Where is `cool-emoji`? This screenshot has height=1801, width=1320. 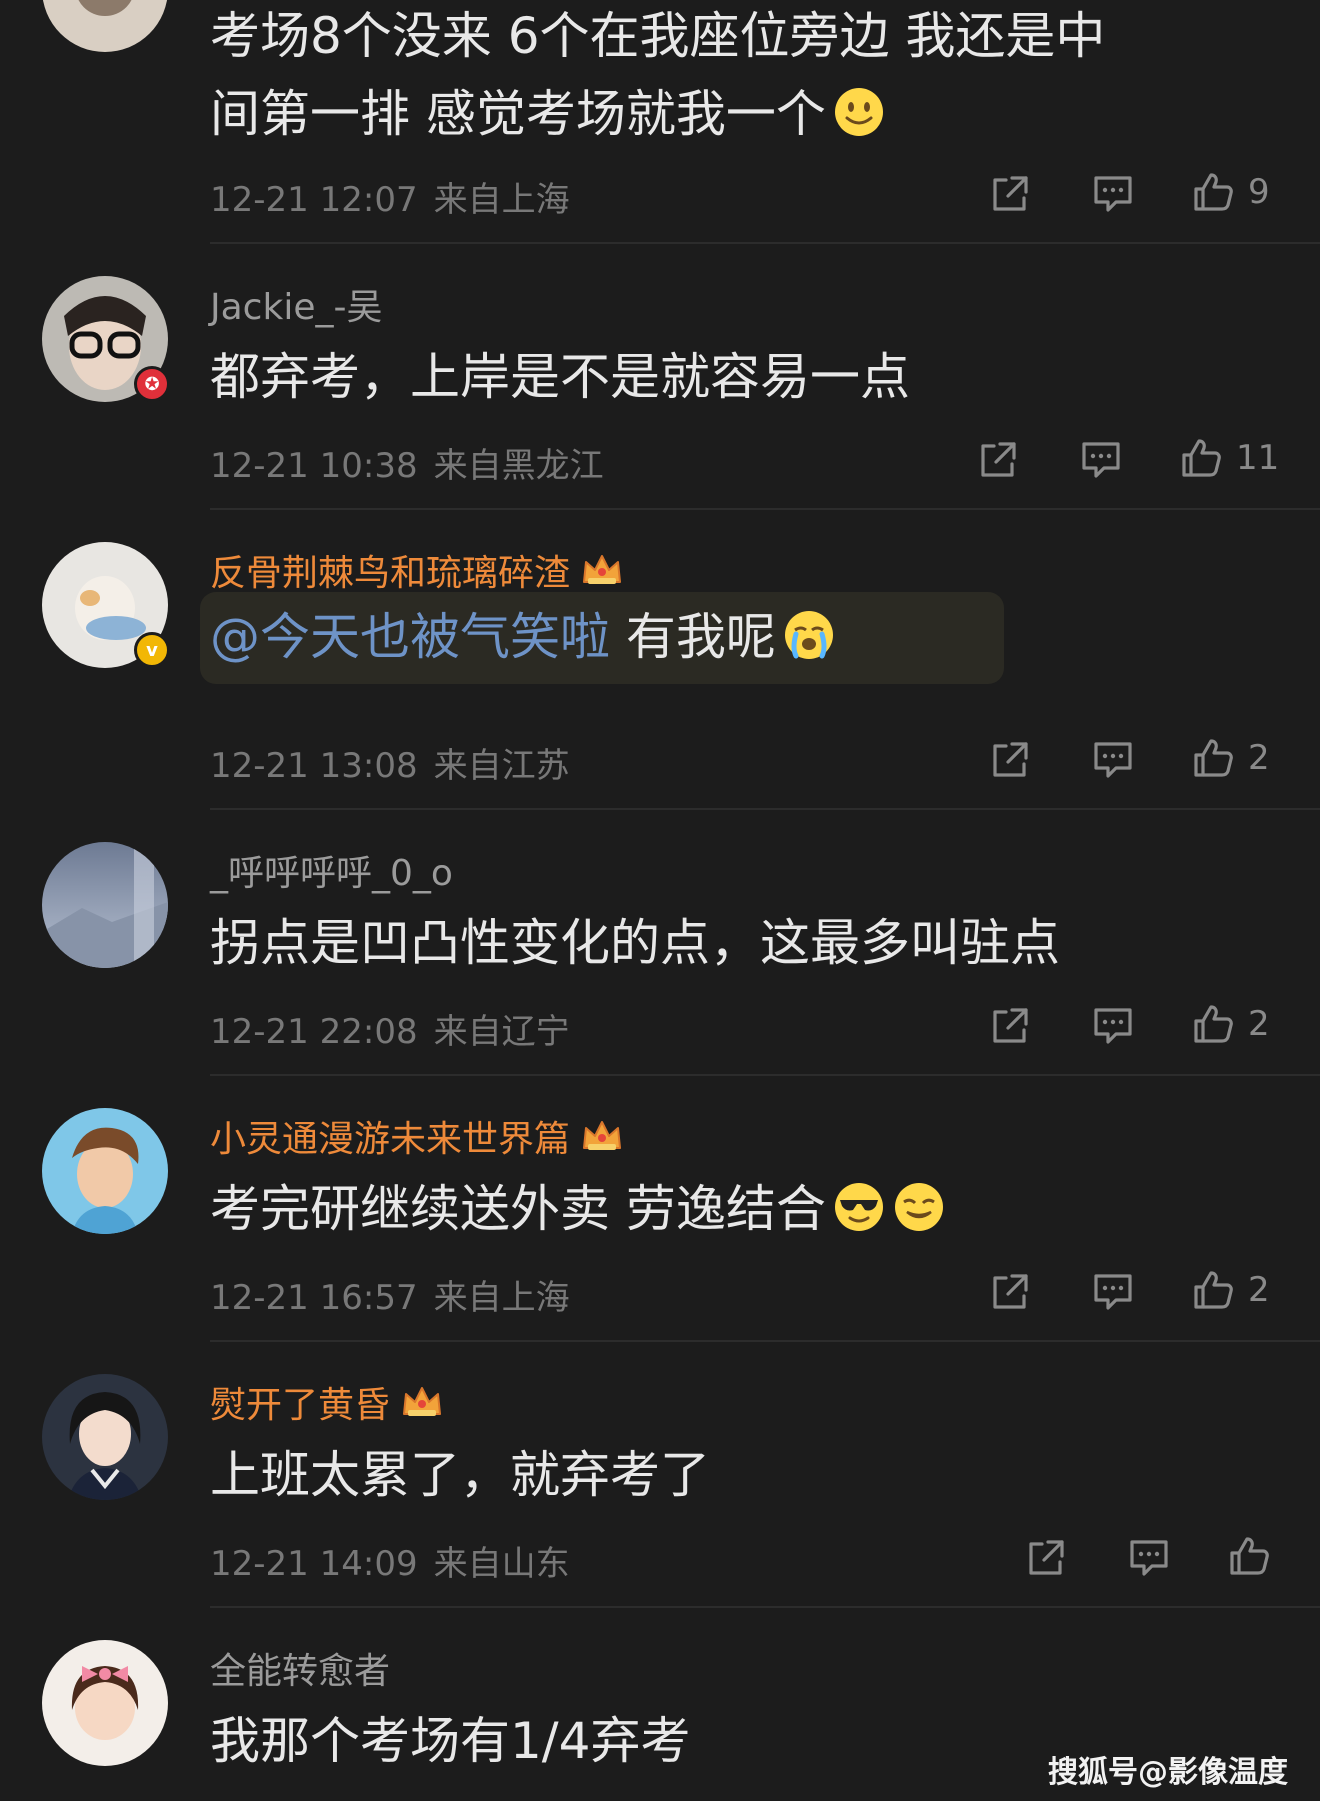 cool-emoji is located at coordinates (859, 1207).